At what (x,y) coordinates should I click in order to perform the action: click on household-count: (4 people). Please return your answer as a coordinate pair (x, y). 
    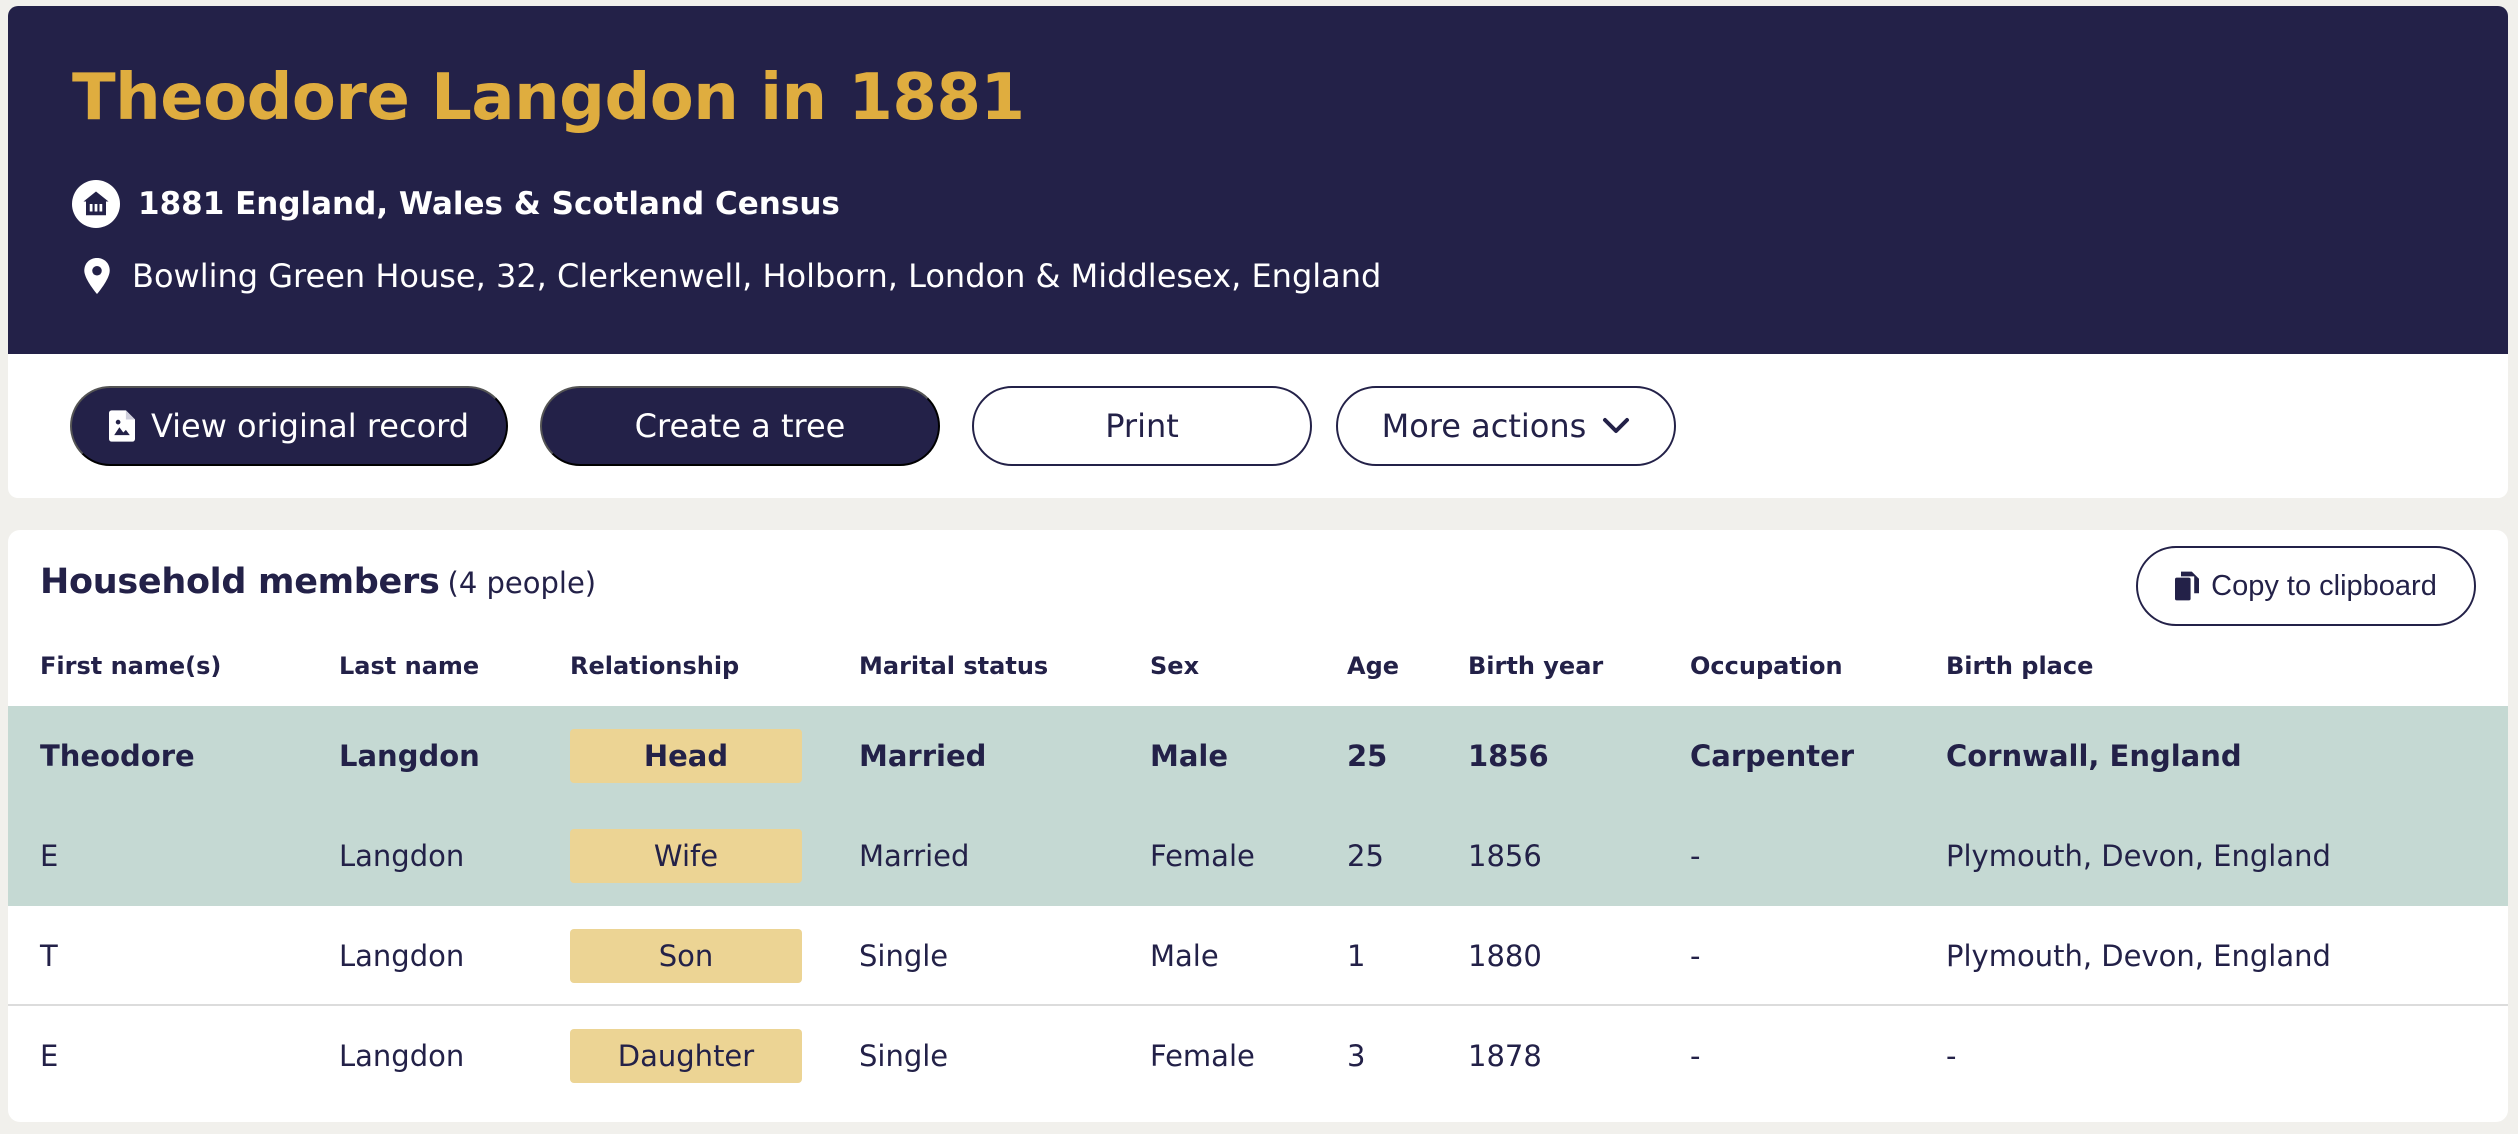
    Looking at the image, I should click on (522, 583).